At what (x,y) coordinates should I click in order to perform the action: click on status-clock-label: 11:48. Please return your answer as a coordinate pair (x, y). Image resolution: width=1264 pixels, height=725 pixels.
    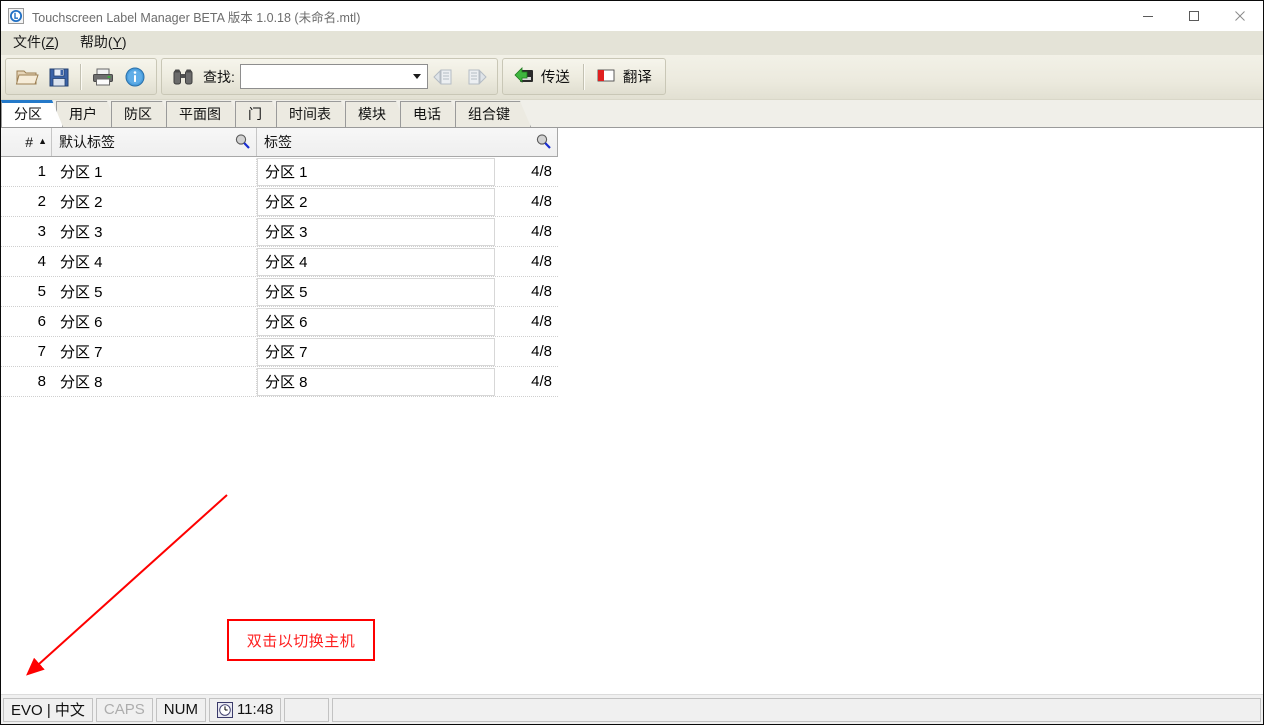
    Looking at the image, I should click on (255, 709).